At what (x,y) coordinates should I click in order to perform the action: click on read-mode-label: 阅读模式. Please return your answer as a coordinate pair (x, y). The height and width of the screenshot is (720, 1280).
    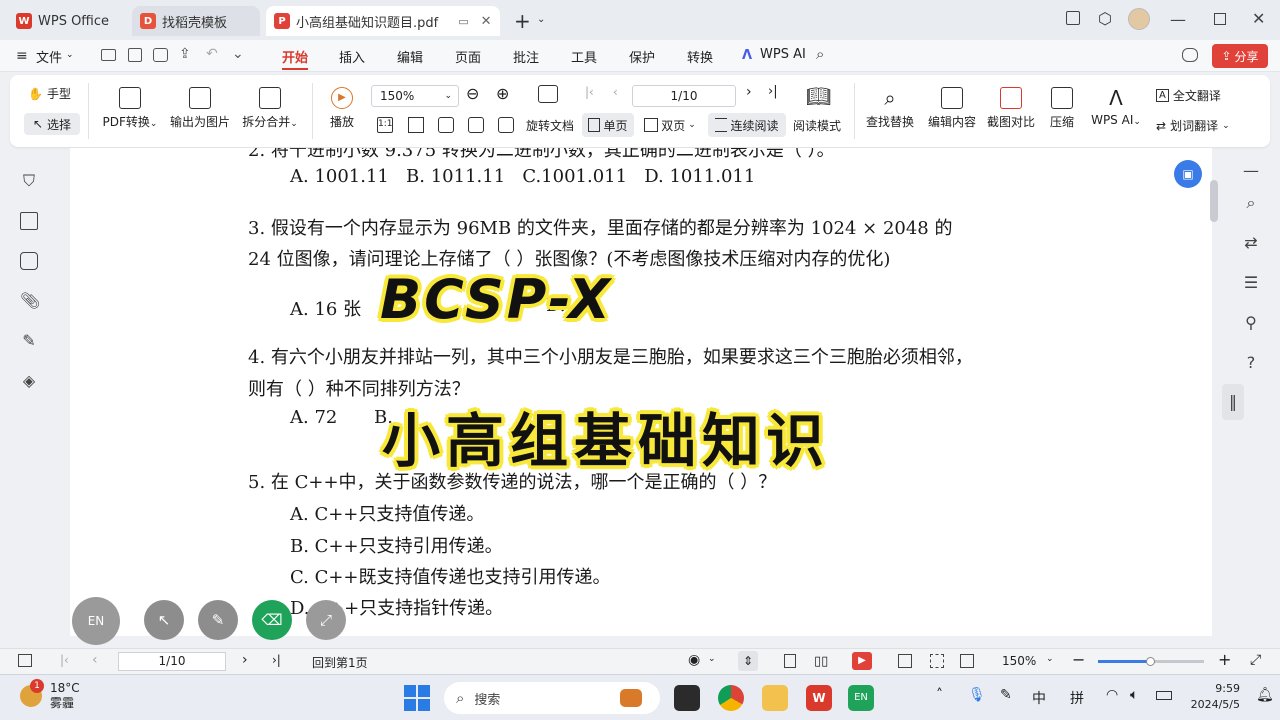
    Looking at the image, I should click on (817, 125).